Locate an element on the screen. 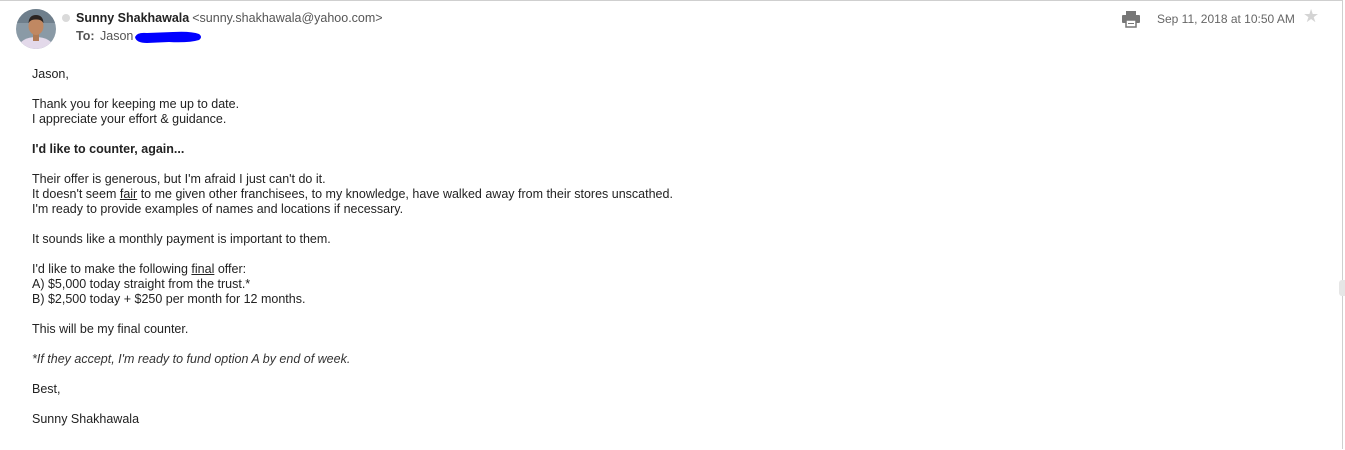  recipient-name: Jason is located at coordinates (116, 36).